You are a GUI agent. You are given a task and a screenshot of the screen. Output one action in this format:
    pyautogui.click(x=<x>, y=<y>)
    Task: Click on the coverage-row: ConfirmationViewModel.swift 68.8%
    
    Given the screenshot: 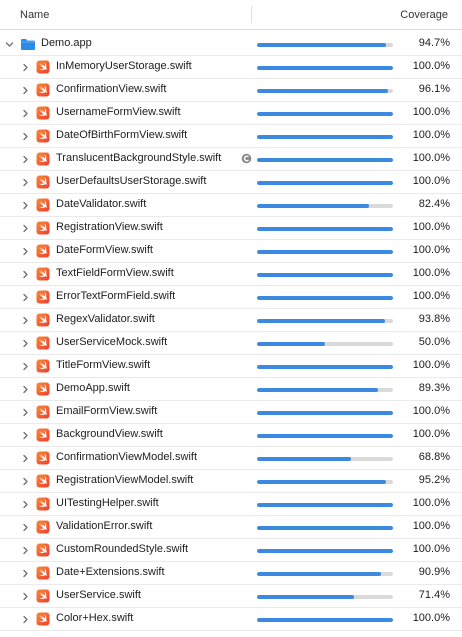 What is the action you would take?
    pyautogui.click(x=231, y=458)
    